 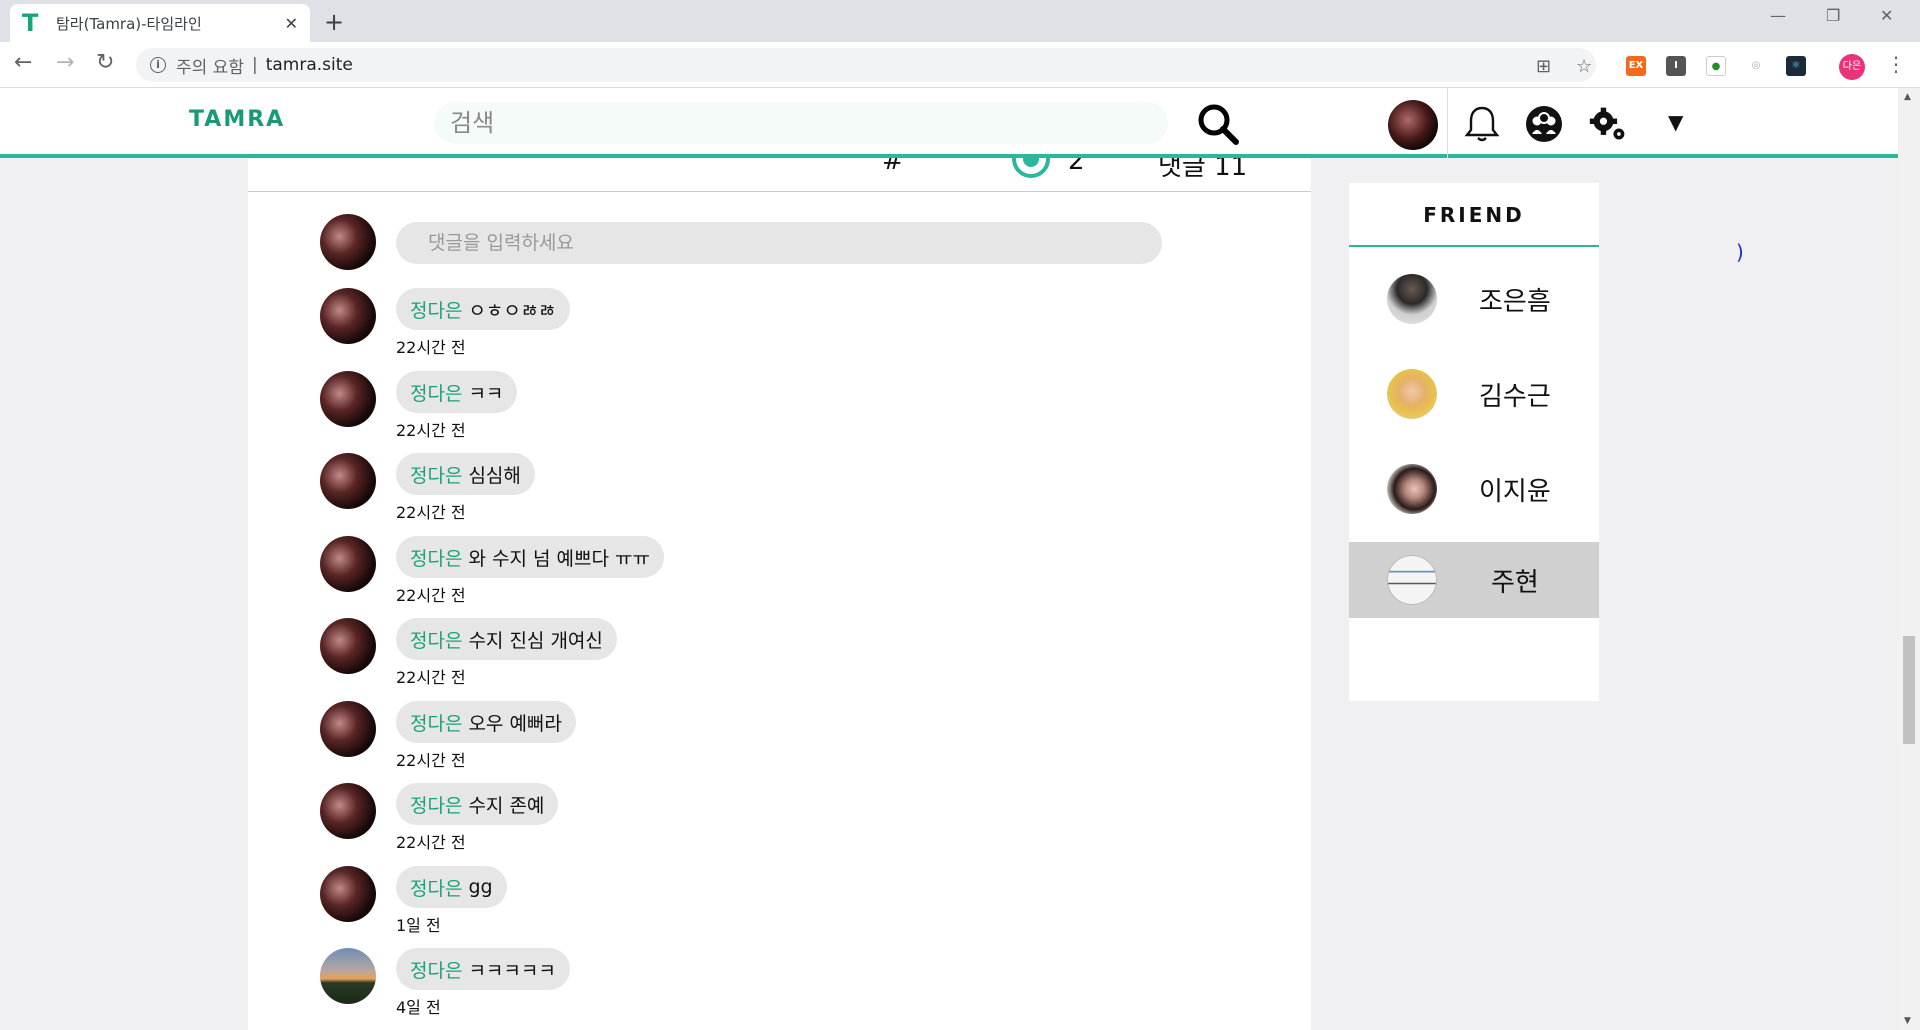 What do you see at coordinates (1447, 123) in the screenshot?
I see `header-divider` at bounding box center [1447, 123].